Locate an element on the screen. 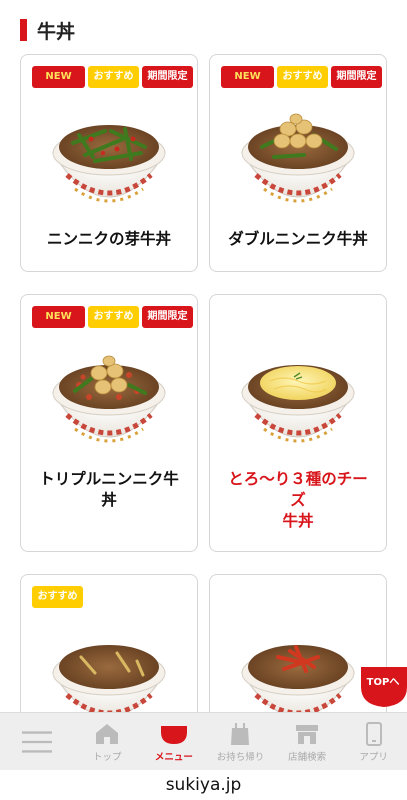 This screenshot has height=800, width=407. tab-label: トップ is located at coordinates (107, 757).